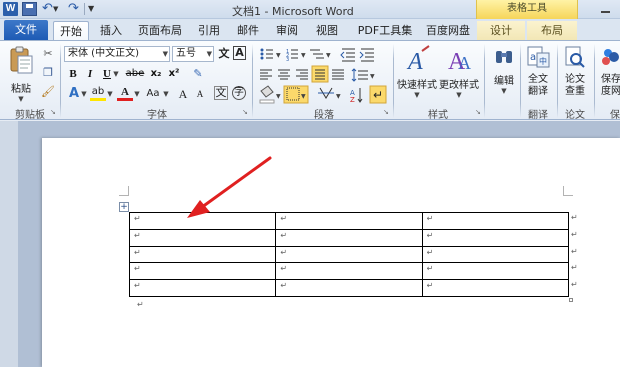 The height and width of the screenshot is (367, 620). I want to click on paste-button: 粘贴 ▼, so click(21, 74).